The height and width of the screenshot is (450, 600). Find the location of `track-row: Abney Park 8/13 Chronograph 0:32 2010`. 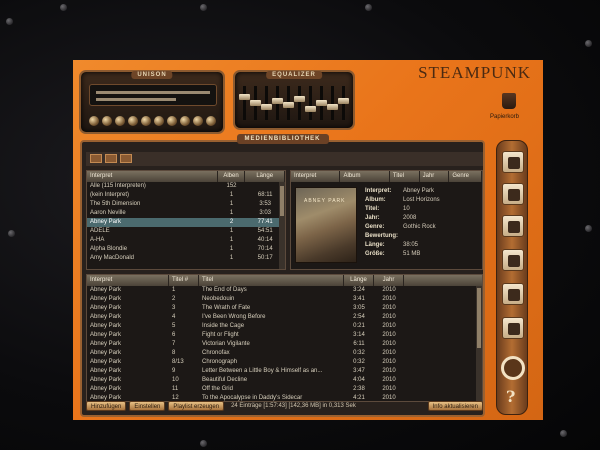

track-row: Abney Park 8/13 Chronograph 0:32 2010 is located at coordinates (284, 362).